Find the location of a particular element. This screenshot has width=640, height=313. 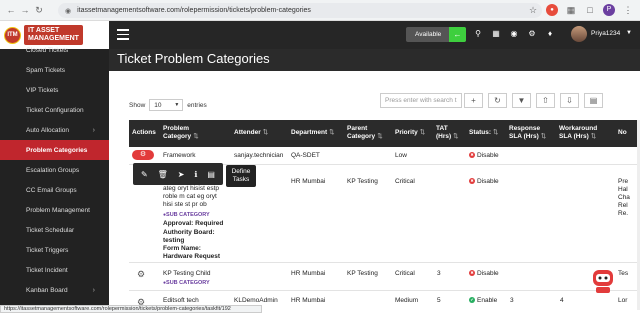

pdf-button: ▤ is located at coordinates (593, 100).